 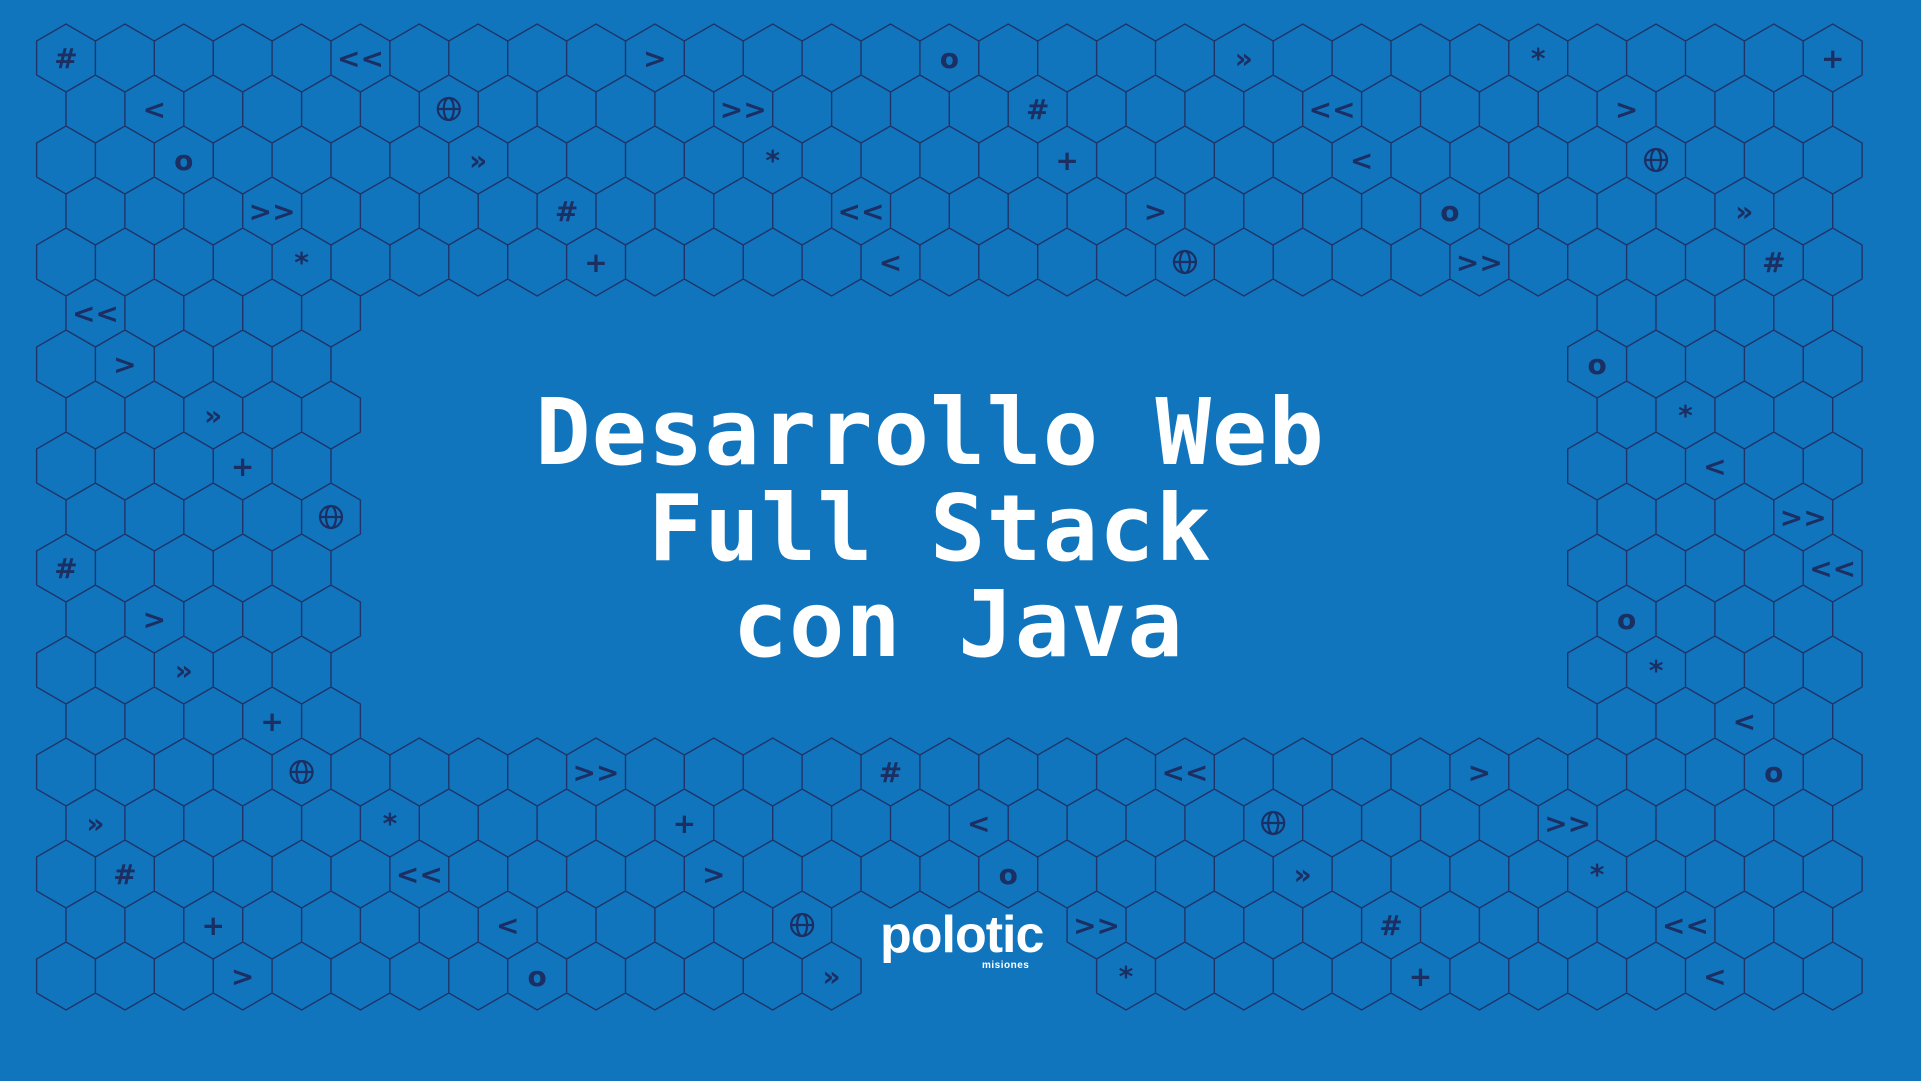 What do you see at coordinates (1006, 965) in the screenshot?
I see `logo-subtitle: misiones` at bounding box center [1006, 965].